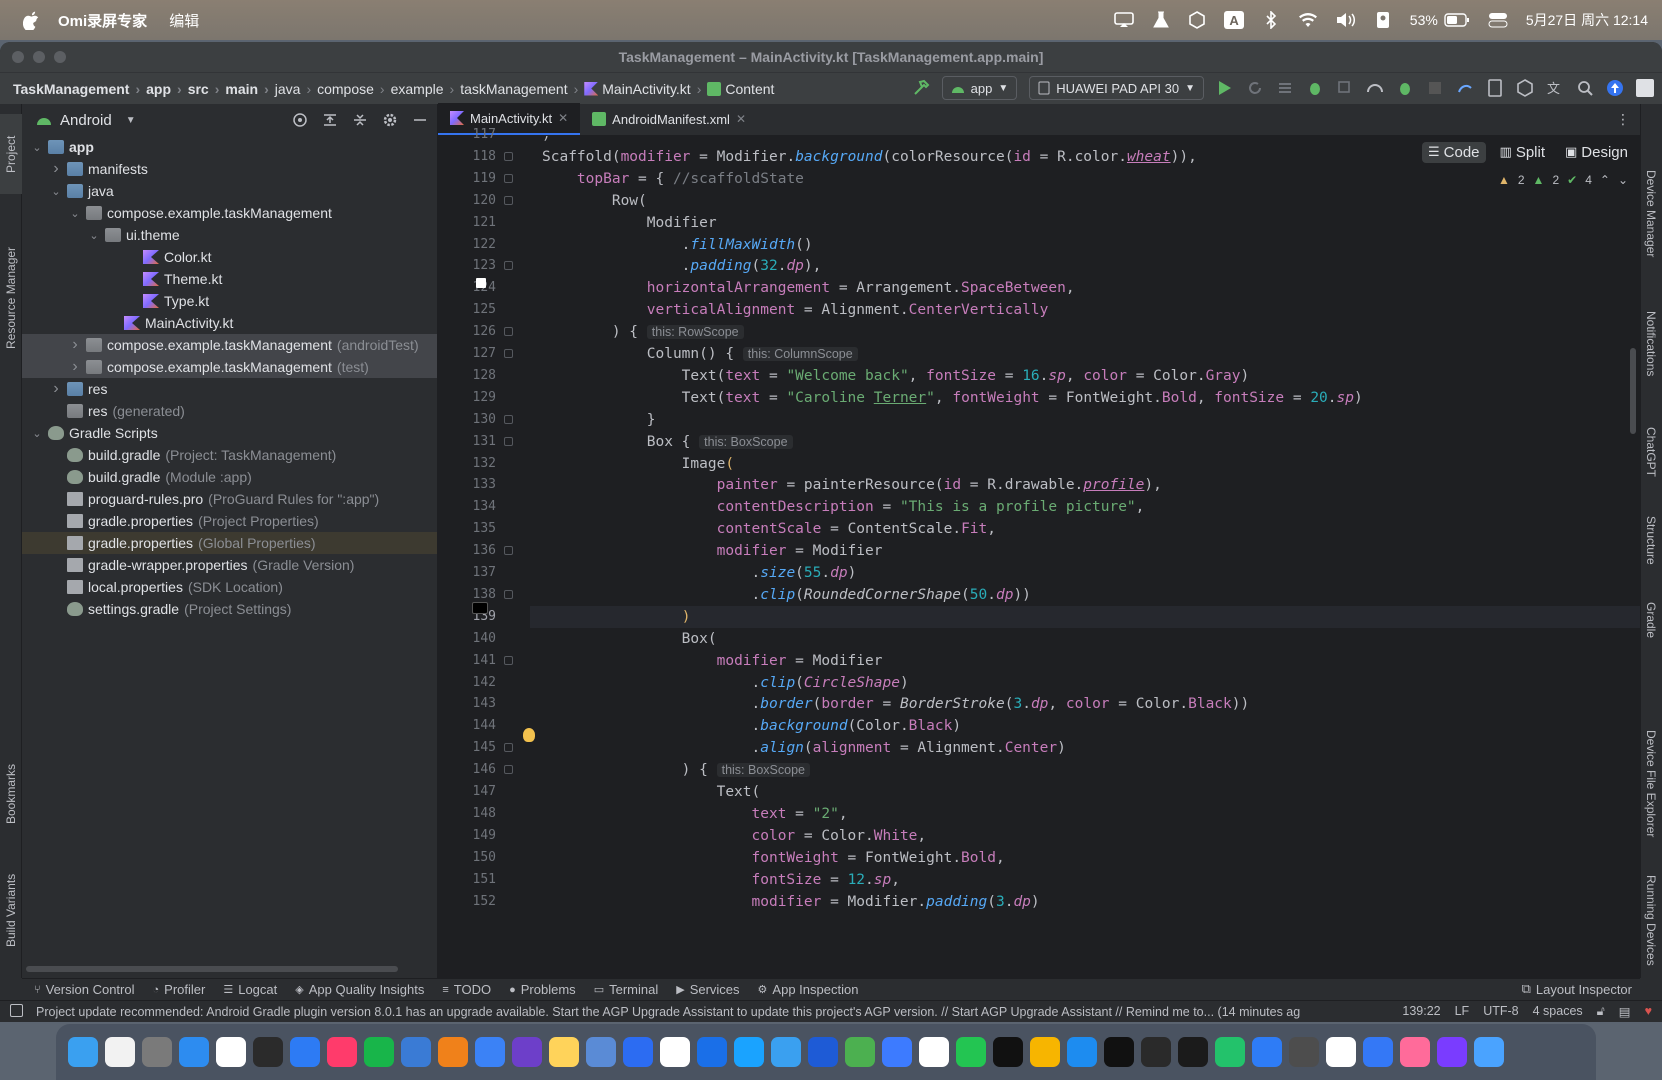  What do you see at coordinates (60, 57) in the screenshot?
I see `zoom-window-button` at bounding box center [60, 57].